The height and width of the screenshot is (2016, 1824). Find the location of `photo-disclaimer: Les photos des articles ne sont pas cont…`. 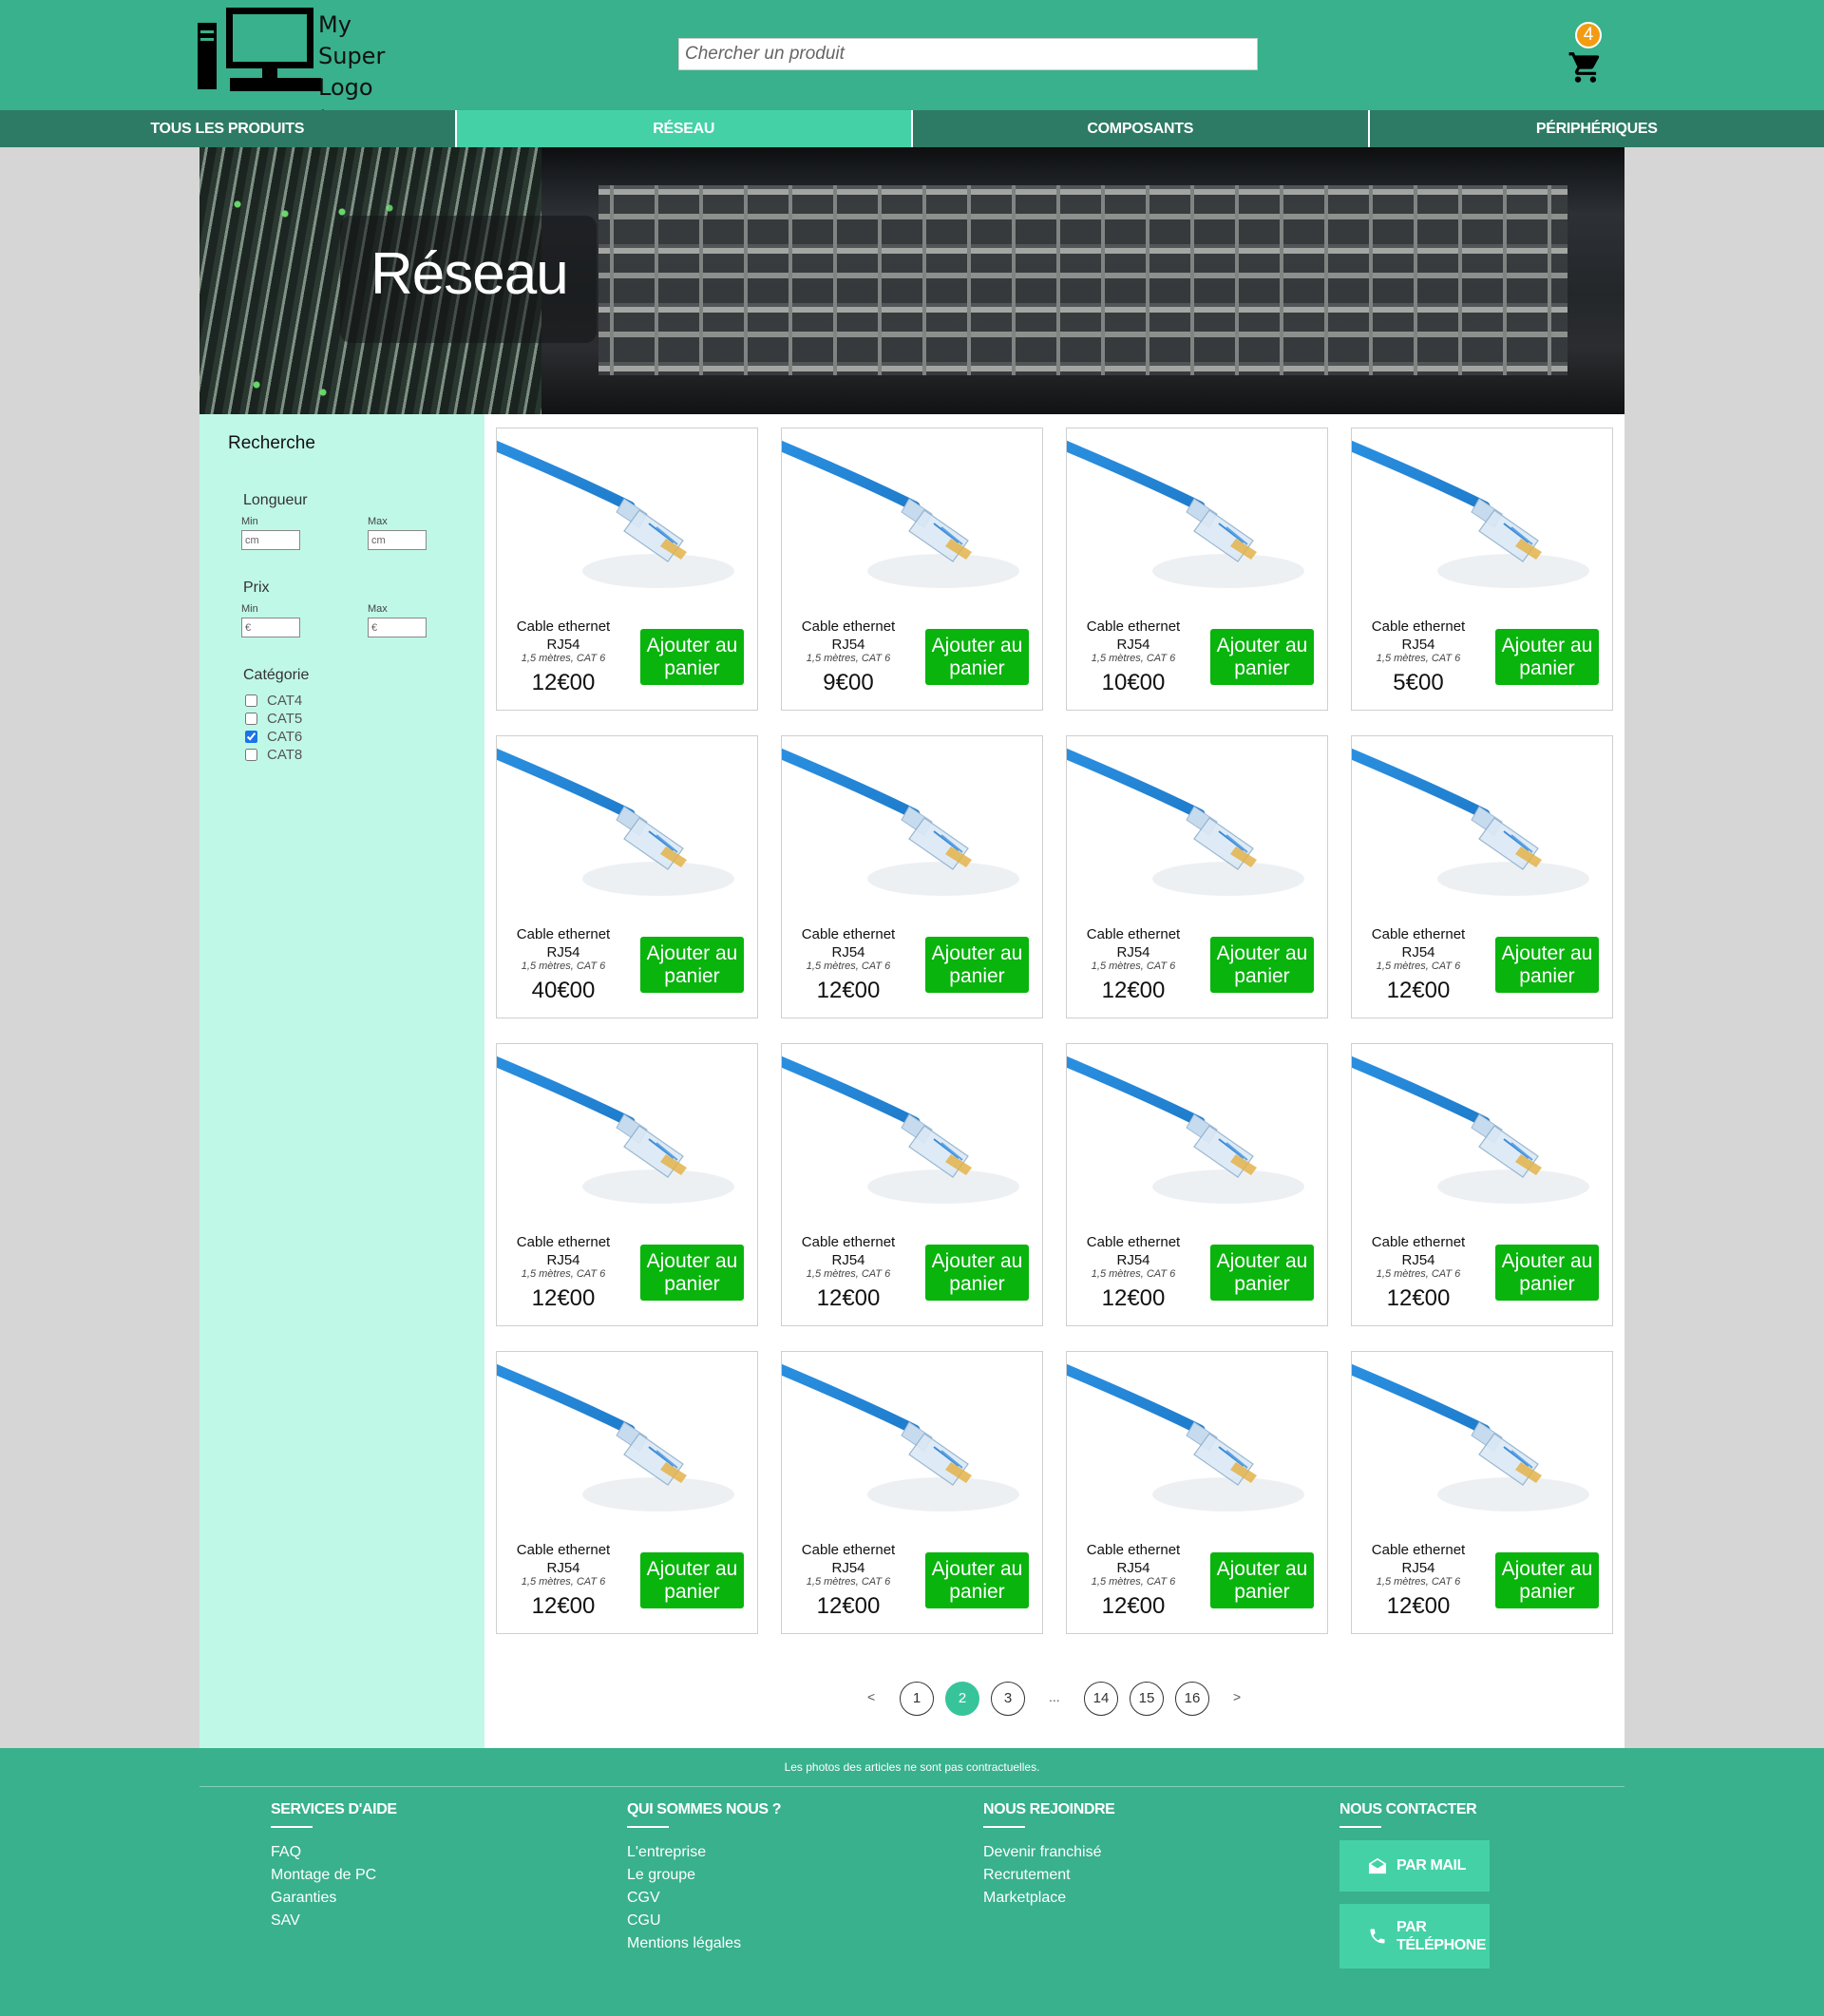

photo-disclaimer: Les photos des articles ne sont pas cont… is located at coordinates (912, 1767).